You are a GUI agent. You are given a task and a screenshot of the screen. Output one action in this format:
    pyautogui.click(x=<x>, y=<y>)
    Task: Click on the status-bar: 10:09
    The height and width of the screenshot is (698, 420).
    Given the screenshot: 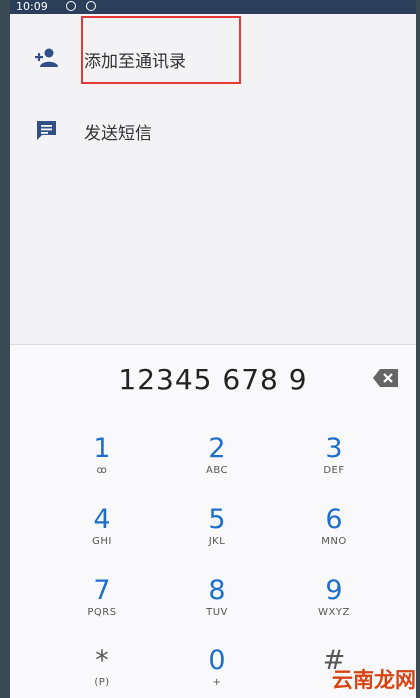 What is the action you would take?
    pyautogui.click(x=213, y=7)
    